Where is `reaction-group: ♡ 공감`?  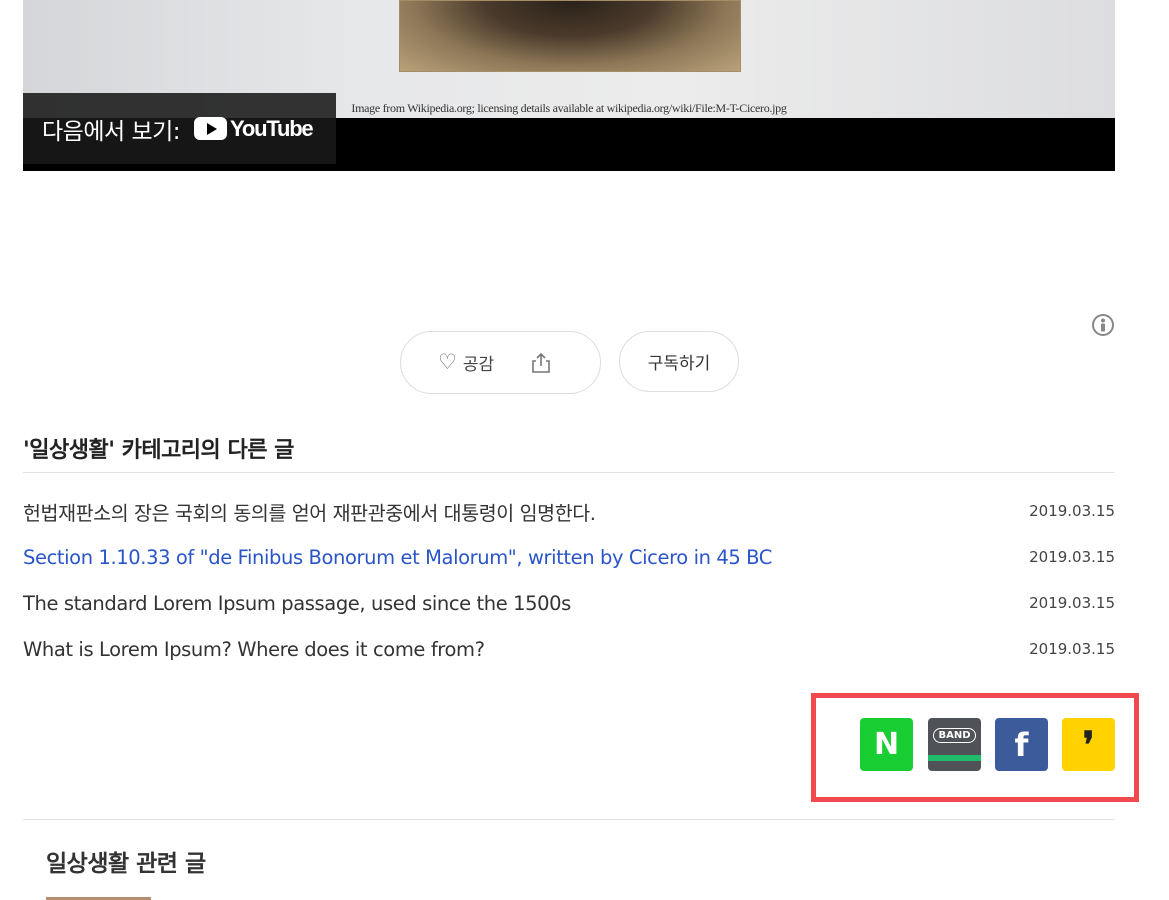 reaction-group: ♡ 공감 is located at coordinates (500, 362).